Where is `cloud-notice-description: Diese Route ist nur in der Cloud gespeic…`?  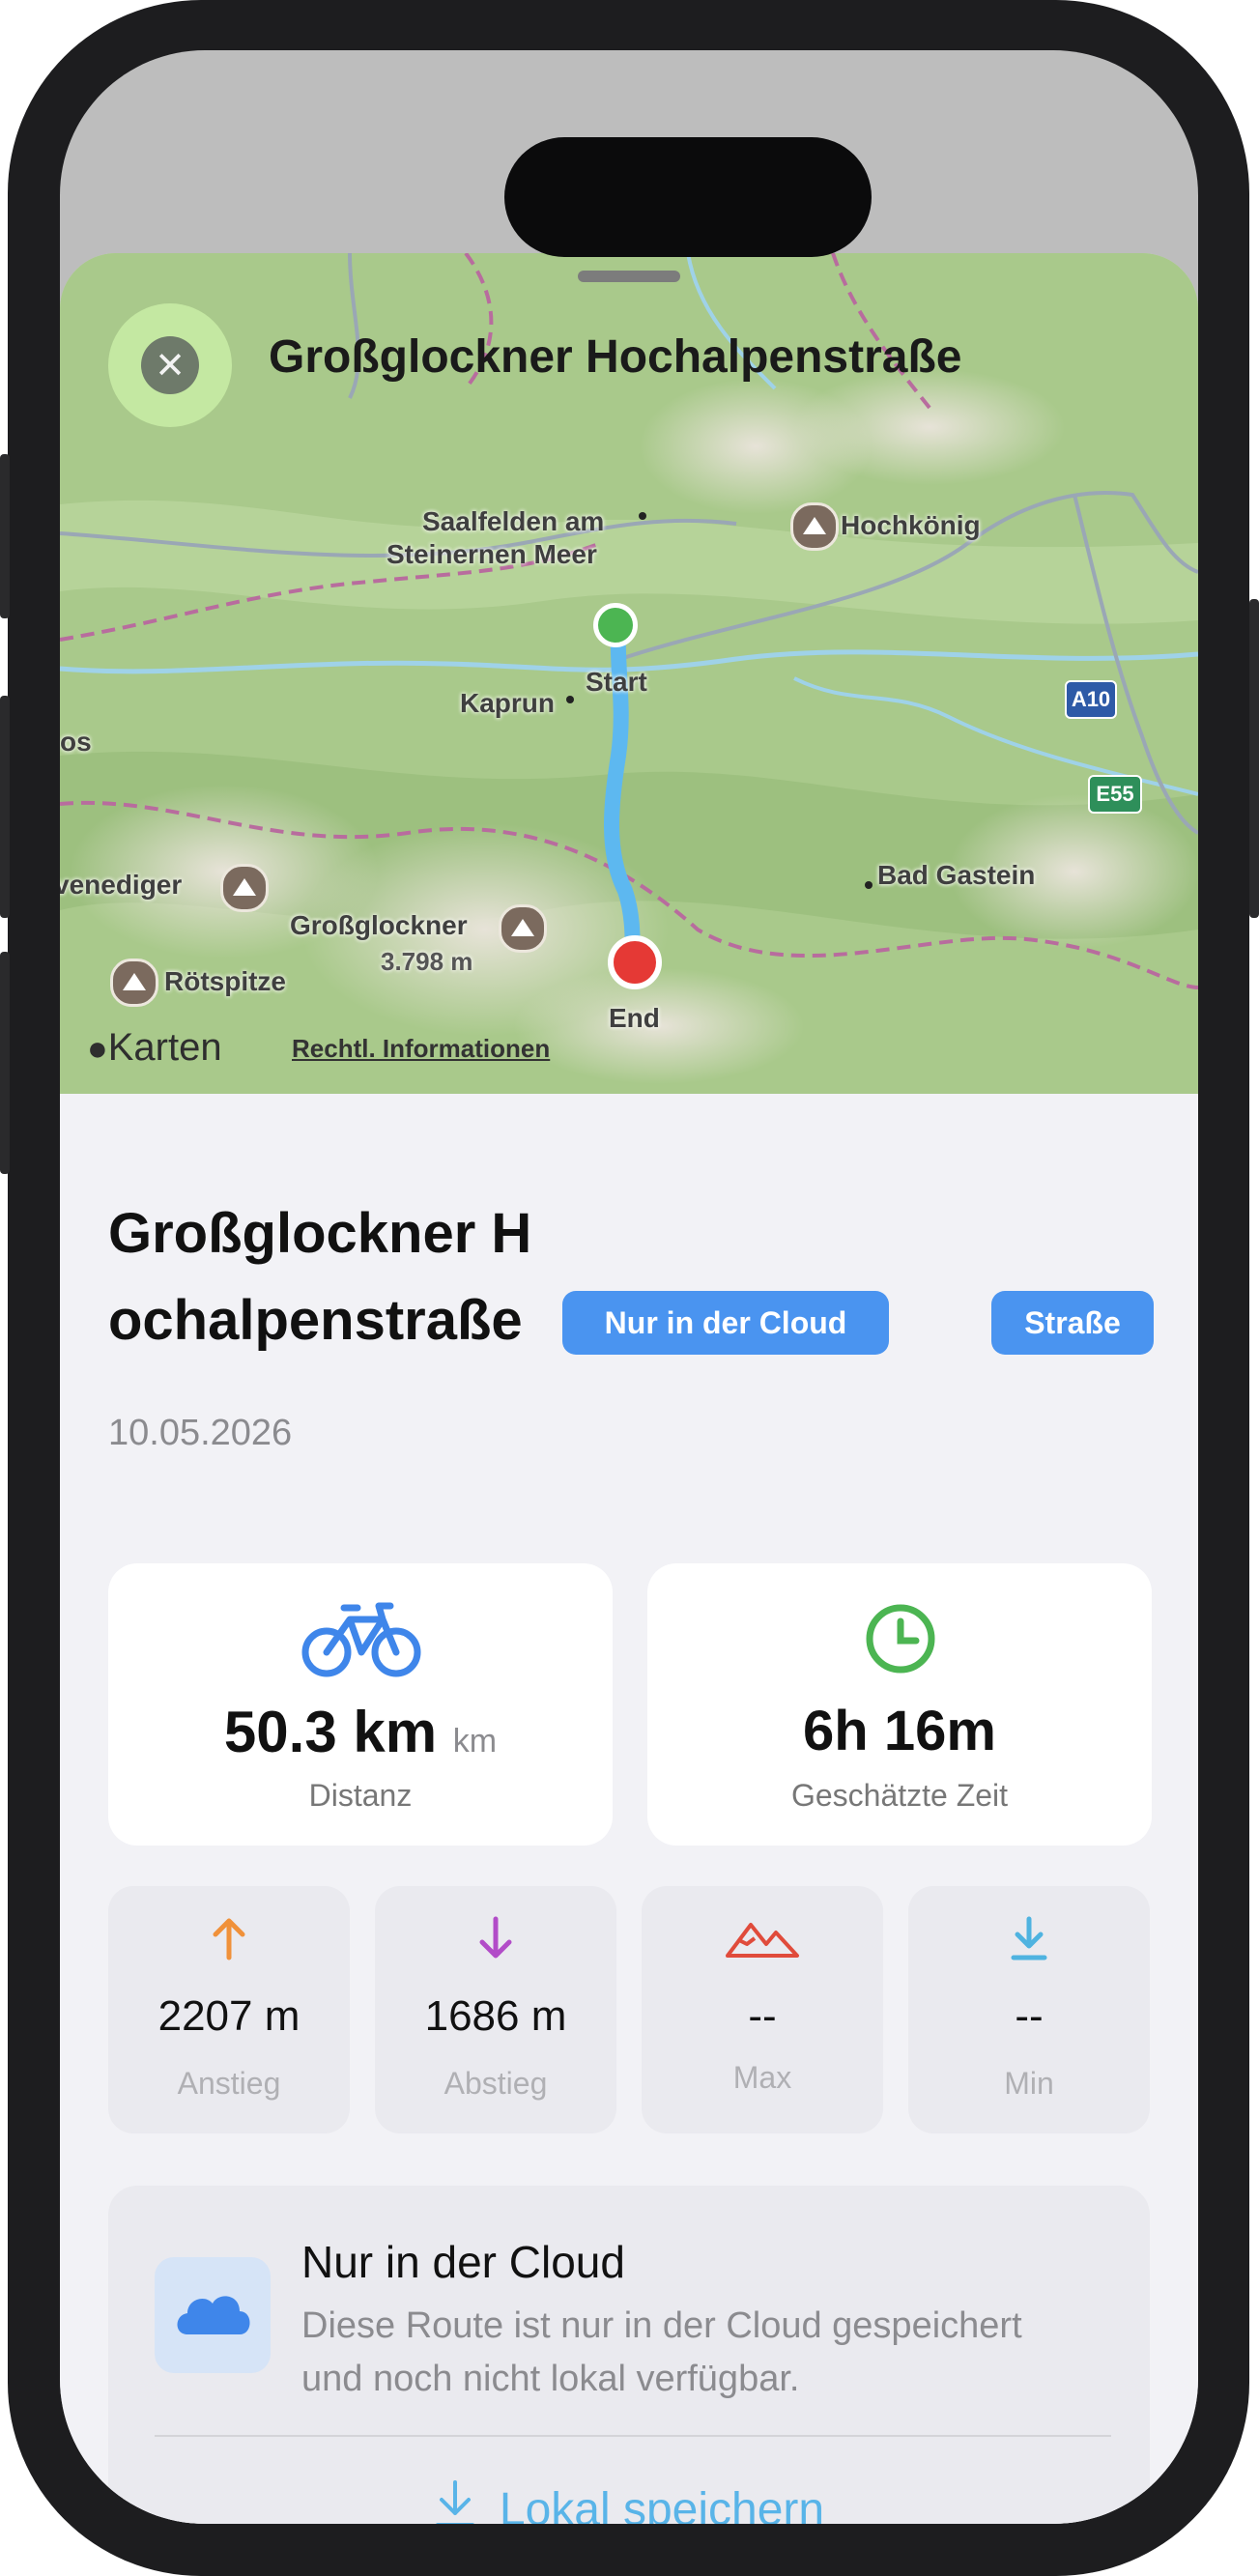 cloud-notice-description: Diese Route ist nur in der Cloud gespeic… is located at coordinates (661, 2352).